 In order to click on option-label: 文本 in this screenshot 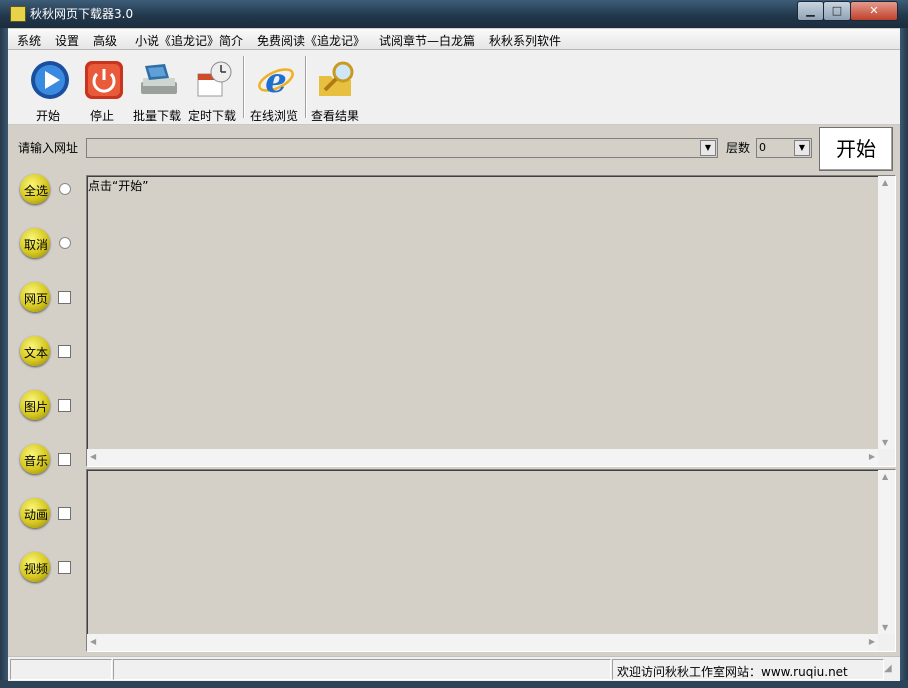, I will do `click(35, 353)`.